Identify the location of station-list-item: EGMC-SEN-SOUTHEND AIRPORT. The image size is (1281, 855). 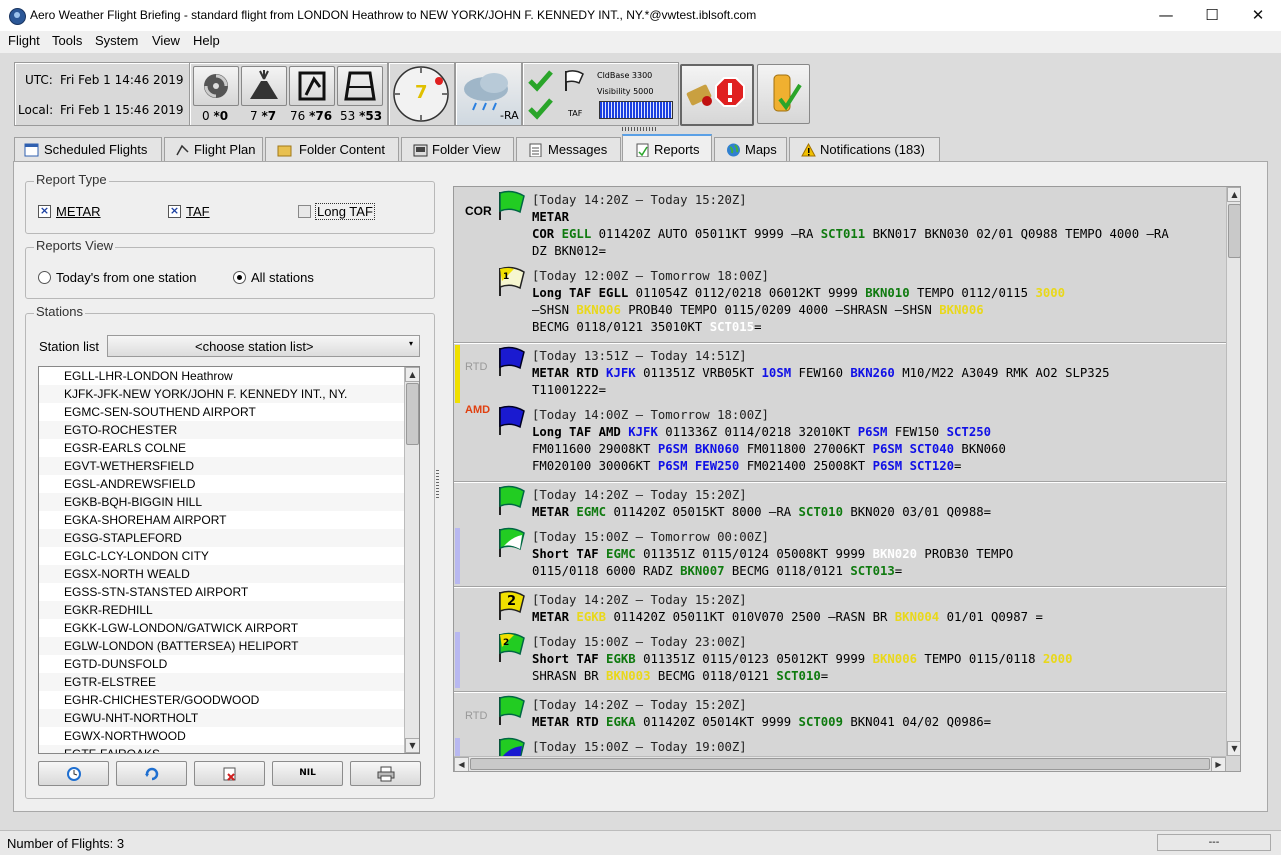
(222, 412).